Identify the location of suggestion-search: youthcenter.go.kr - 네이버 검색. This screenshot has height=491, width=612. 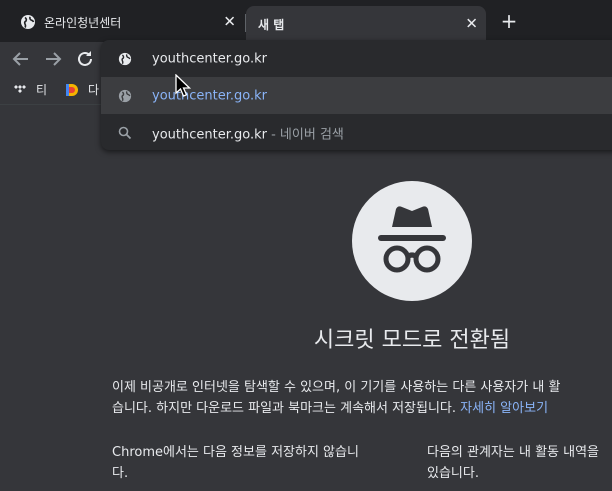
(356, 132).